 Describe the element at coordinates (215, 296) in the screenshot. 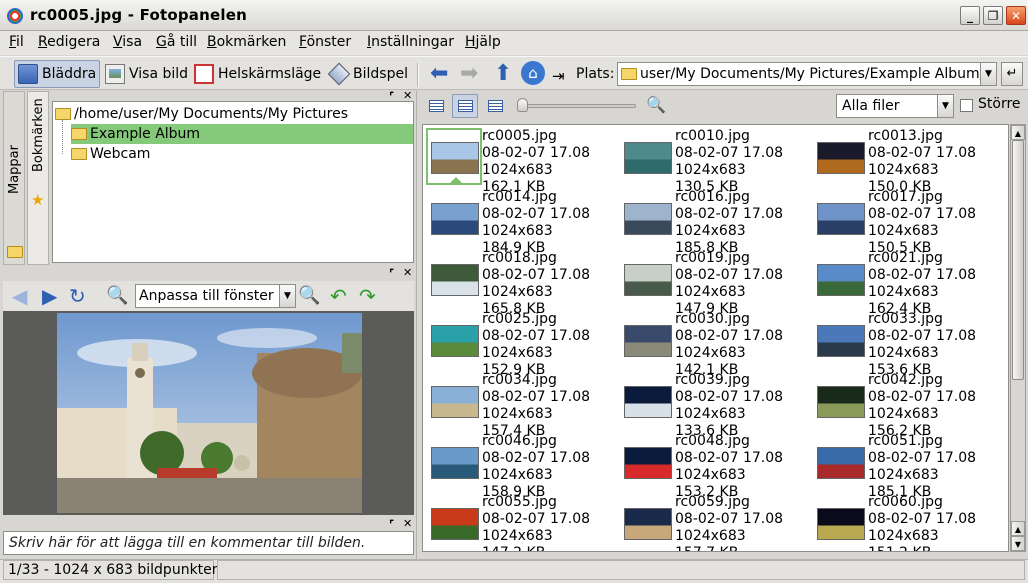

I see `zoom-mode-select: Anpassa till fönster ▼` at that location.